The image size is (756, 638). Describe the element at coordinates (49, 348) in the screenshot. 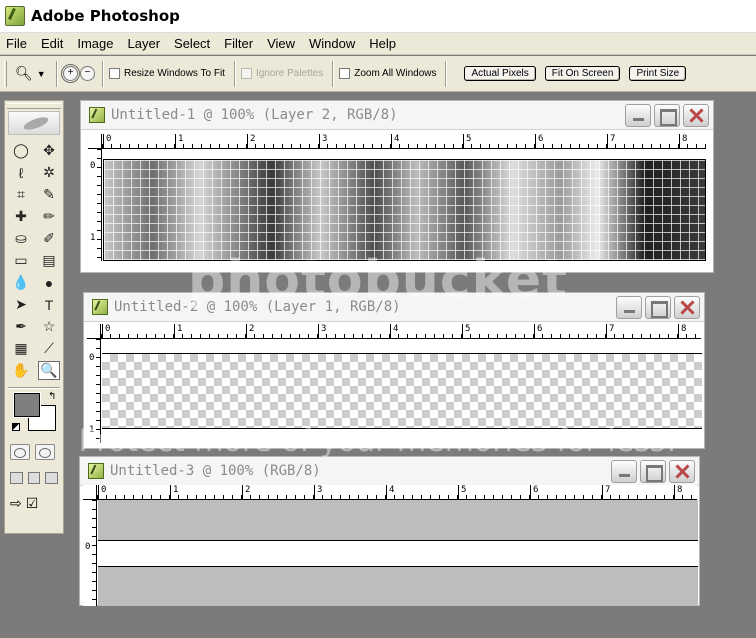

I see `eyedropper-icon: ⟋` at that location.